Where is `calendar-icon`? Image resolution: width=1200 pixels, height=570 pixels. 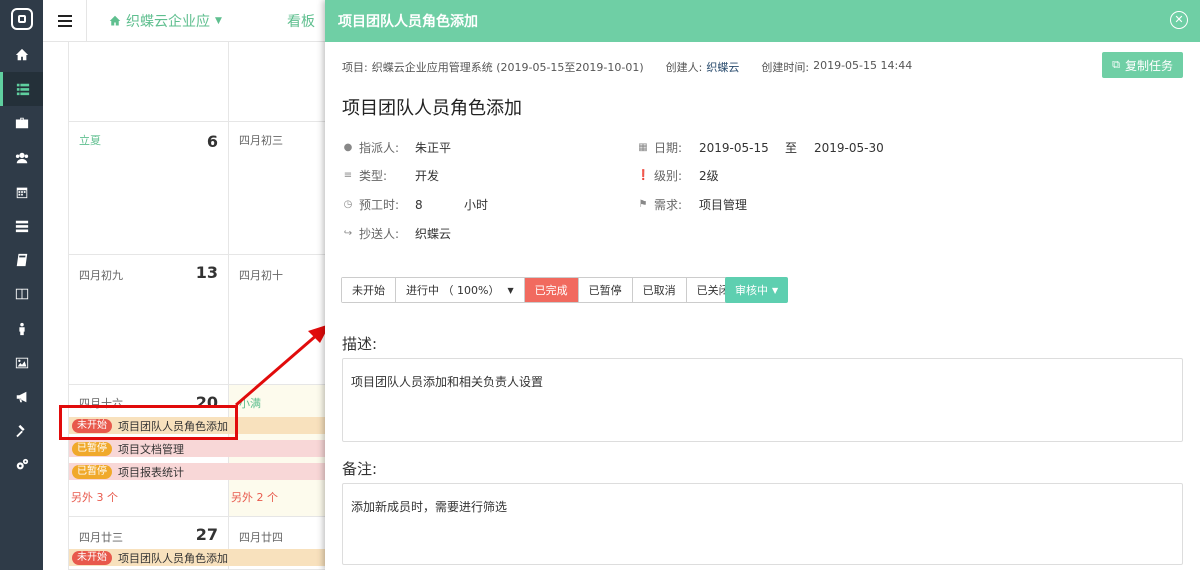
calendar-icon is located at coordinates (21, 192).